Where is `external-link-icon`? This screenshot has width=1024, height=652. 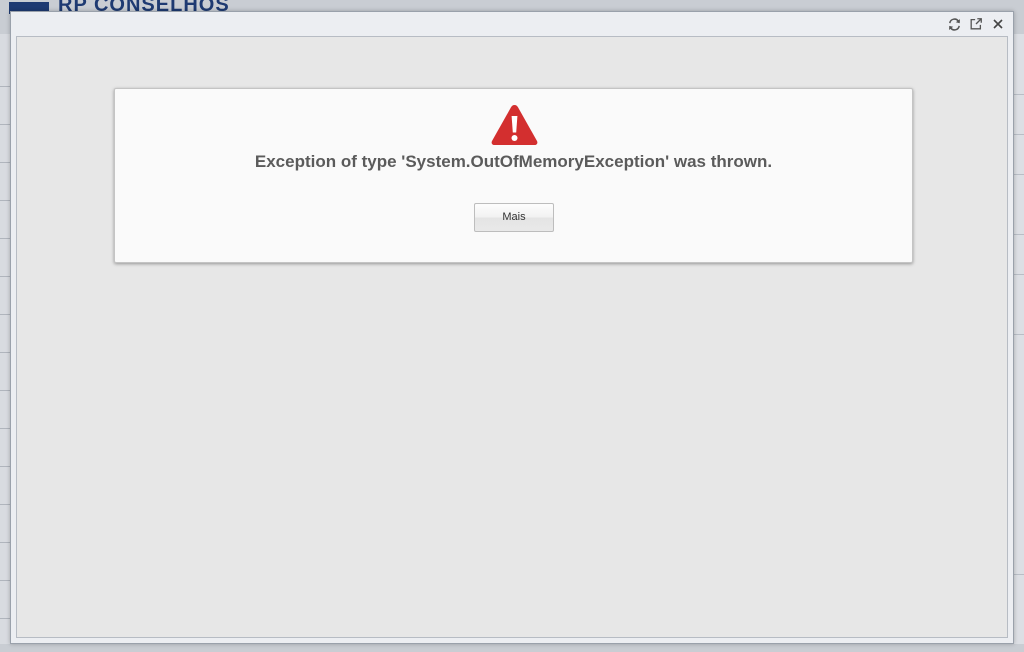
external-link-icon is located at coordinates (976, 24).